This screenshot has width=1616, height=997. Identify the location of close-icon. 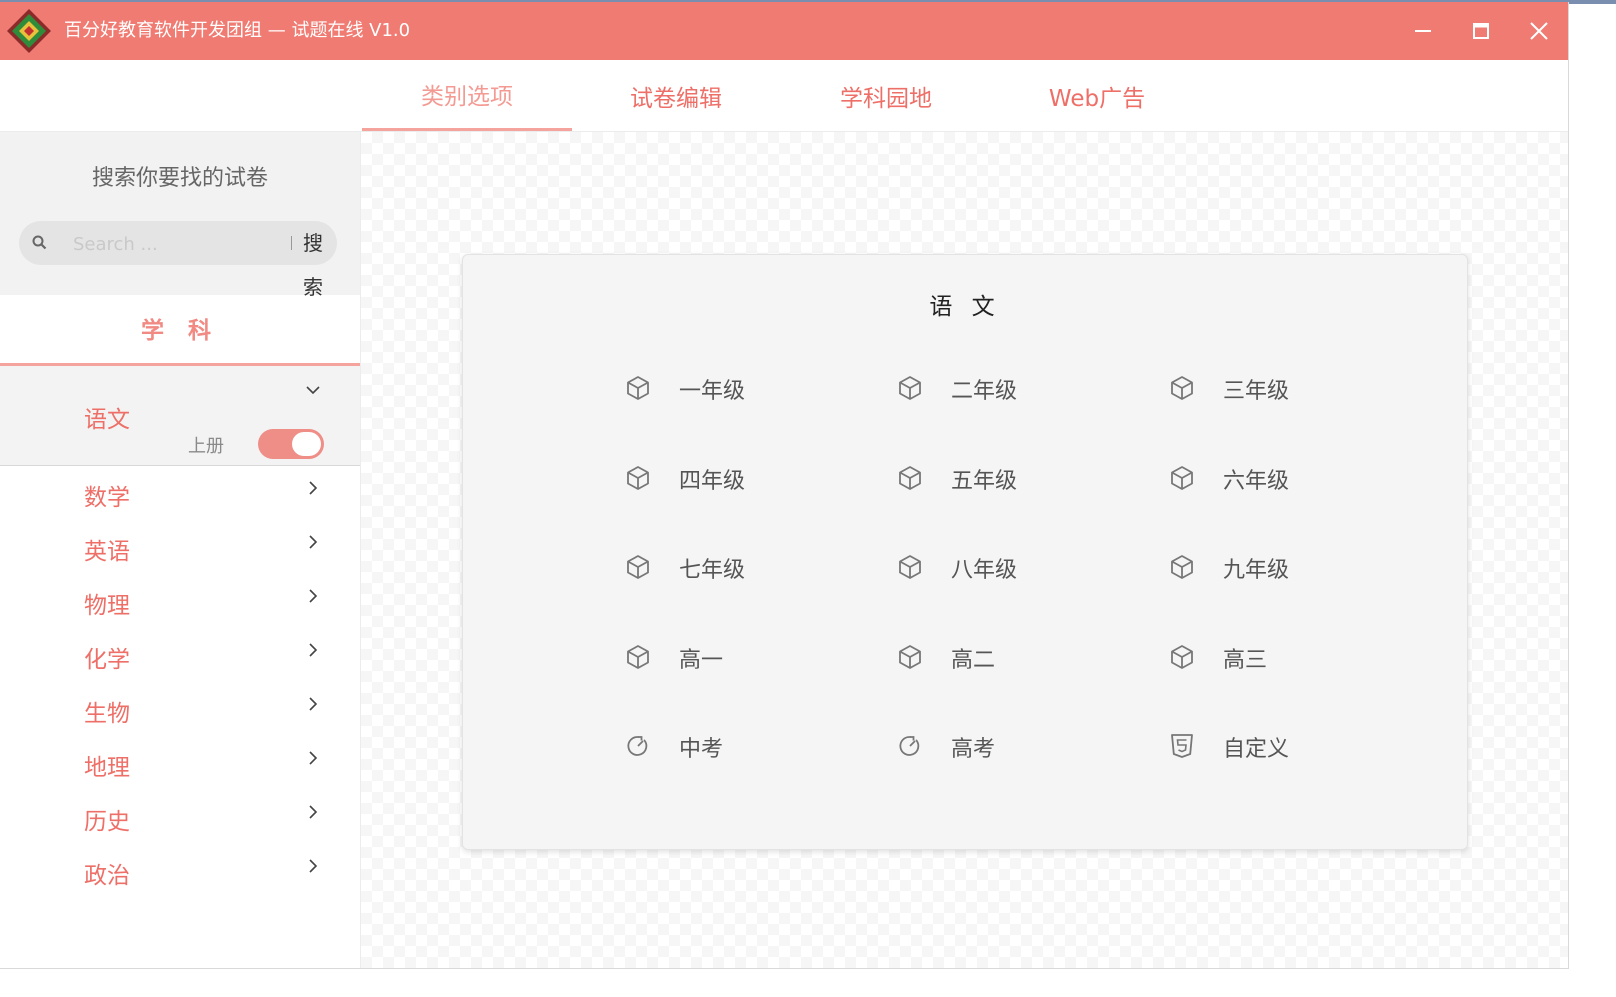
(1539, 31).